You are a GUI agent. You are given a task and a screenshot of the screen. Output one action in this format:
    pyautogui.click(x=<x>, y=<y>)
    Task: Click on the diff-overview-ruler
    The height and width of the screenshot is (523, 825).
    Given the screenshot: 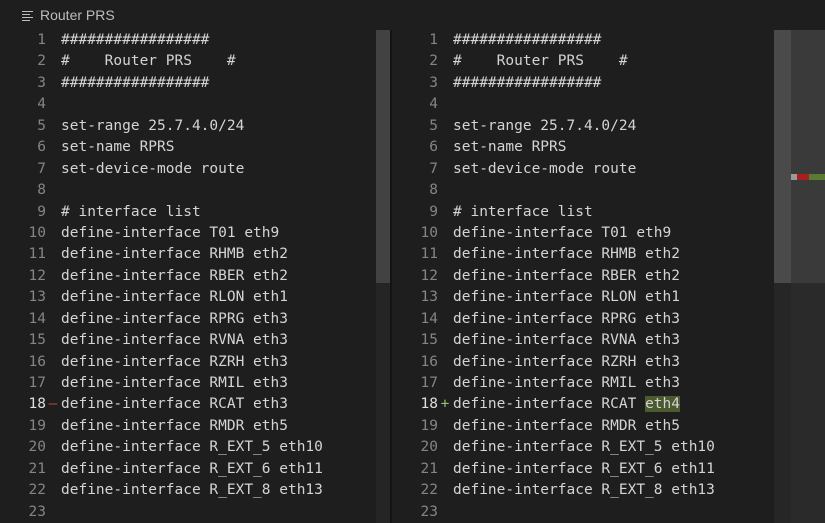 What is the action you would take?
    pyautogui.click(x=808, y=276)
    